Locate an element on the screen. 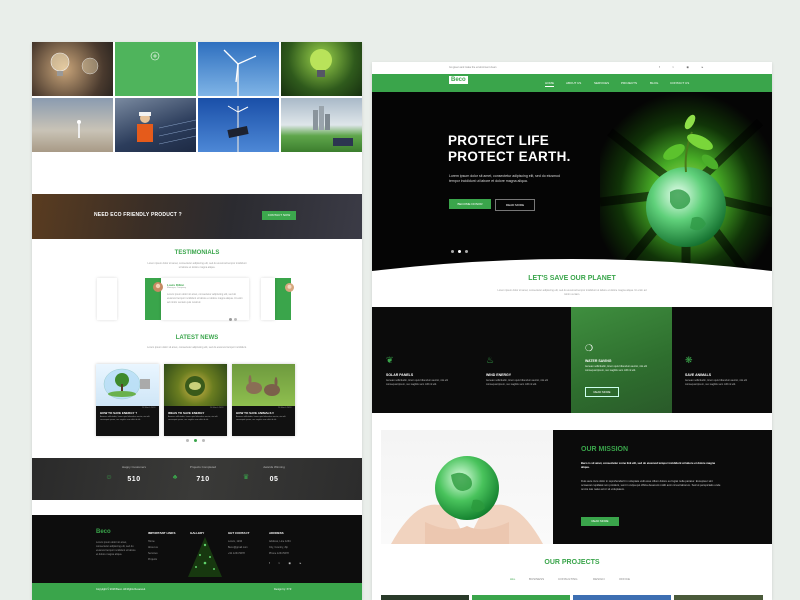 The image size is (800, 600). water-read-more-button: READ MORE is located at coordinates (602, 392).